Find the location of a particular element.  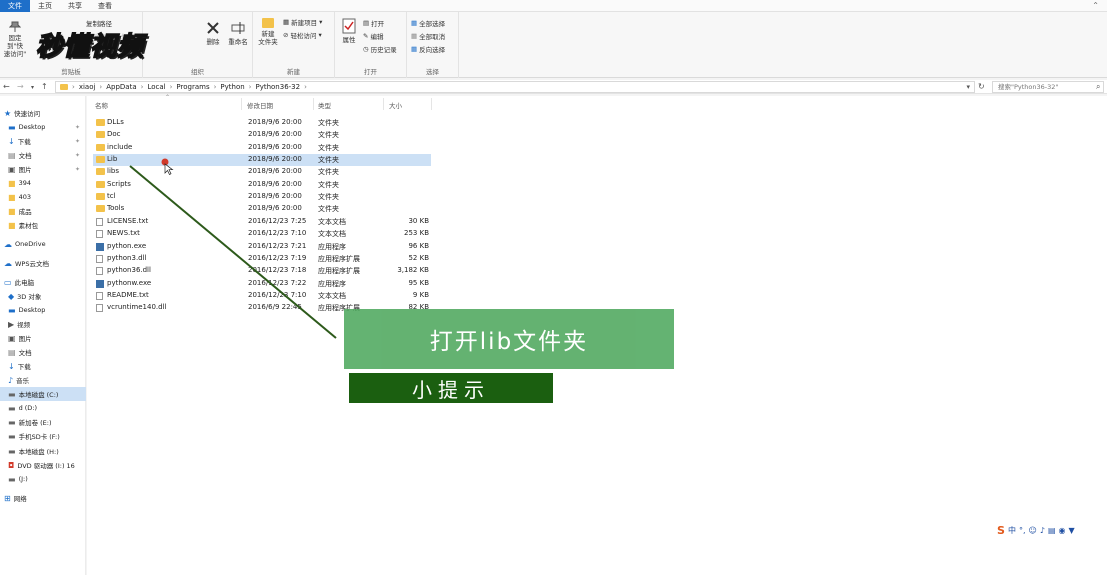

tutorial-caption: 打开lib文件夹 is located at coordinates (509, 339).